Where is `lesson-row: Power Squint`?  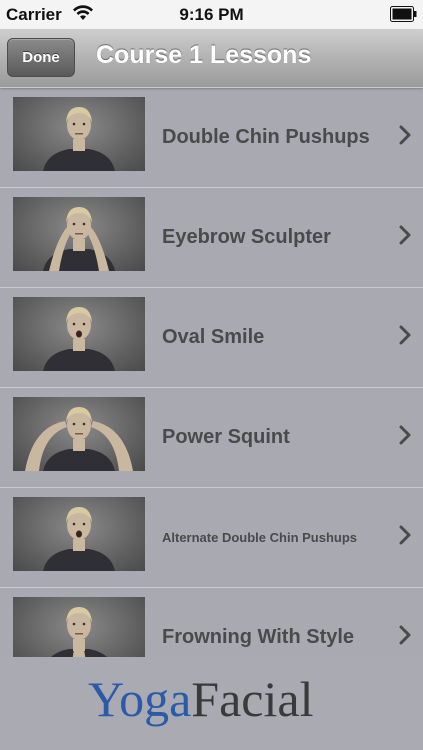 lesson-row: Power Squint is located at coordinates (211, 437).